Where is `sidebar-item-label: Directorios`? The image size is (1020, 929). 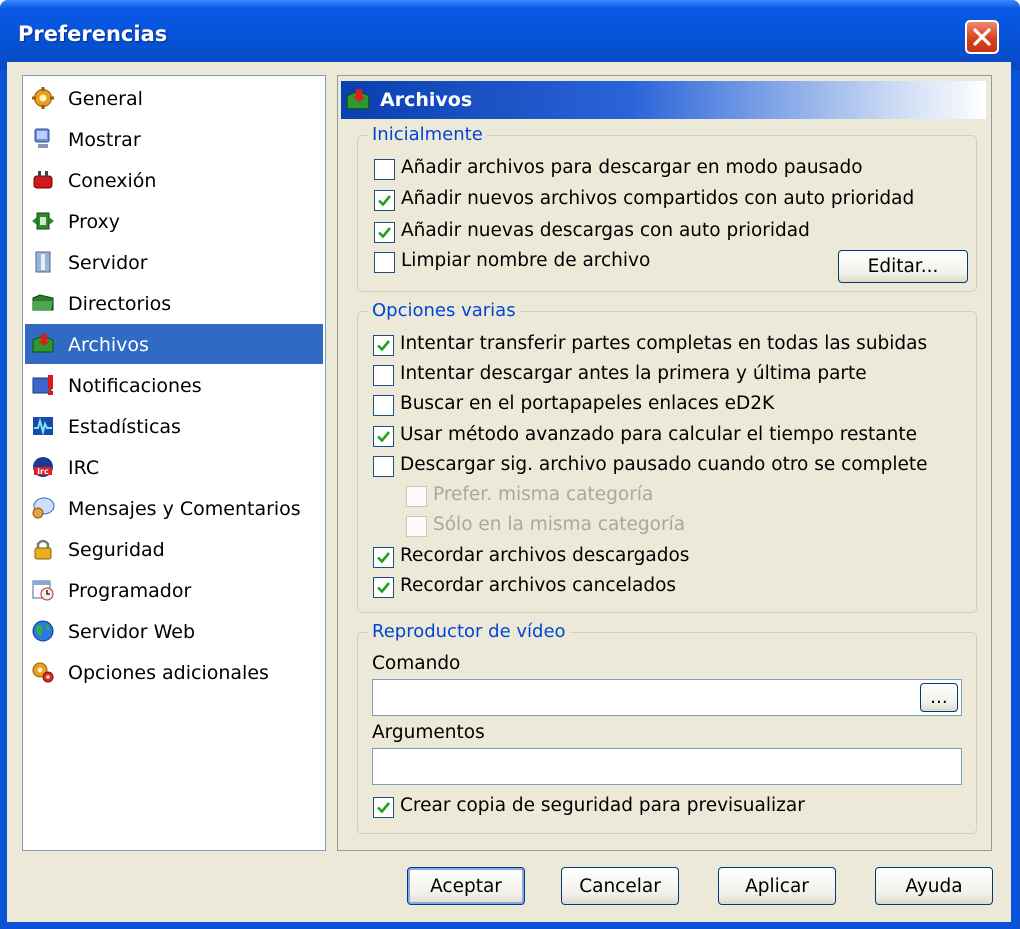 sidebar-item-label: Directorios is located at coordinates (120, 304).